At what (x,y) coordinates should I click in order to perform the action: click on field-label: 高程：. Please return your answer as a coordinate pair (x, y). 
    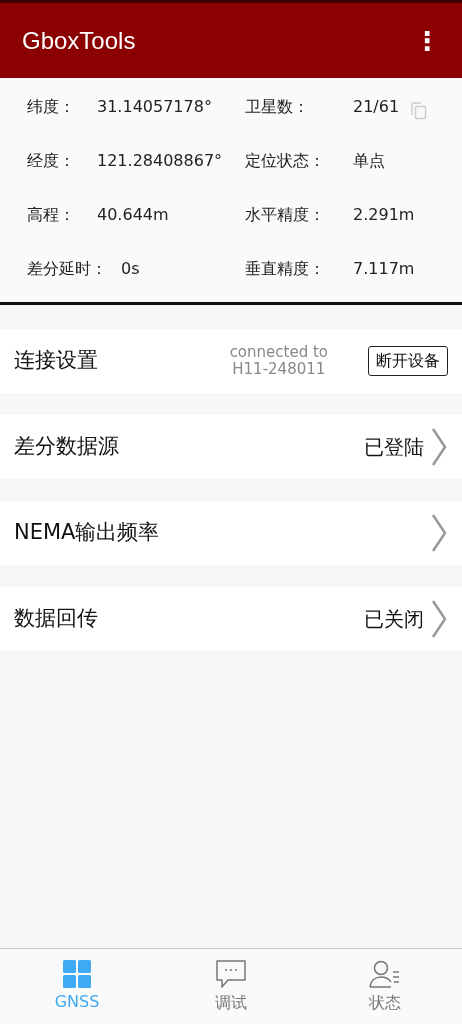
    Looking at the image, I should click on (51, 215).